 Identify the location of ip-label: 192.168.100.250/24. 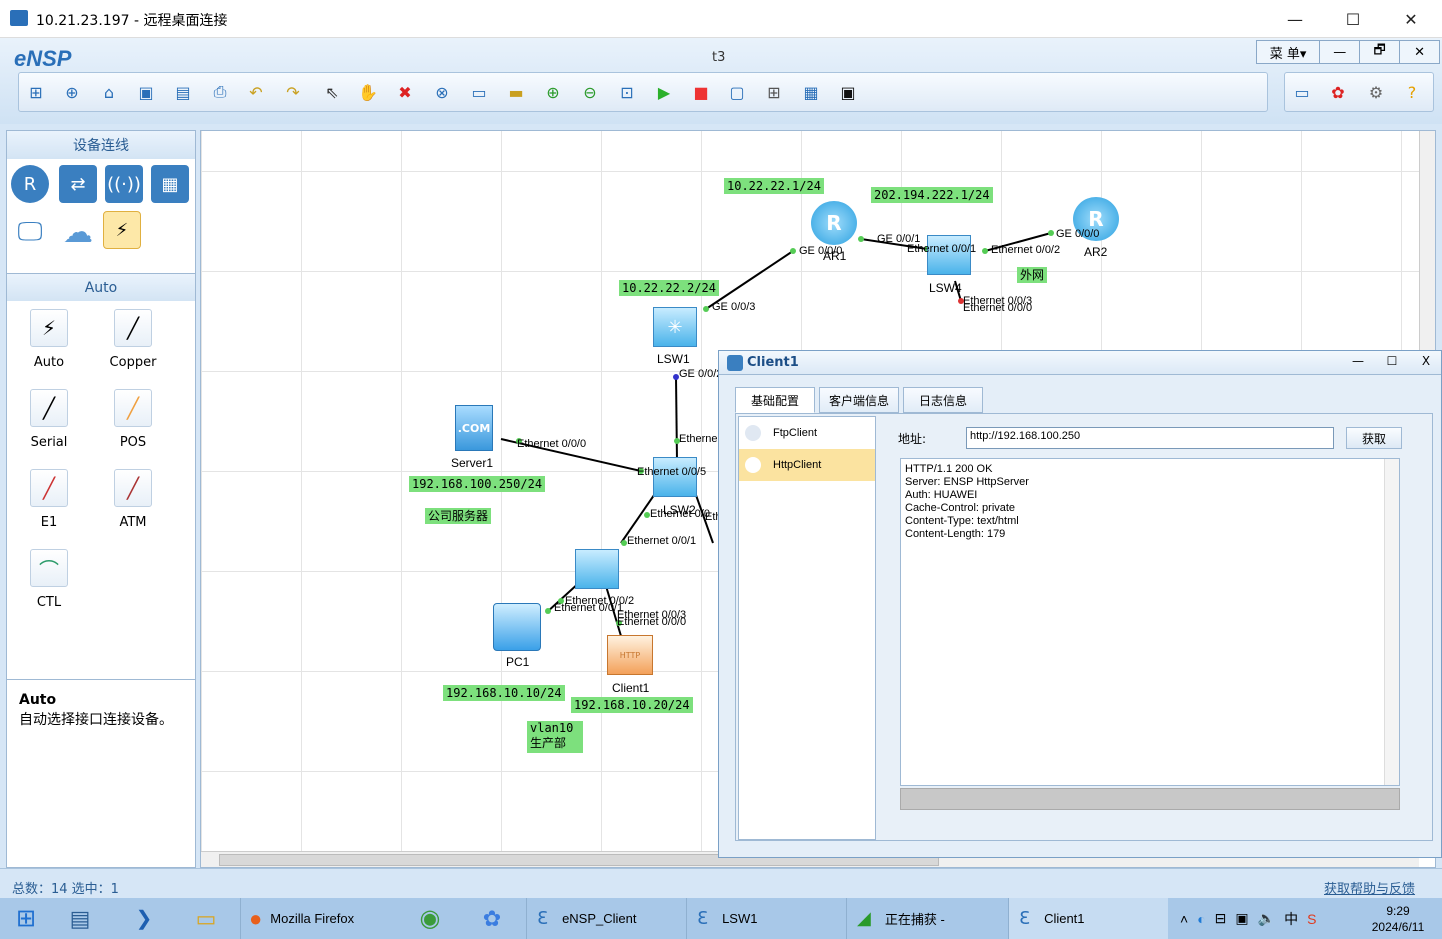
(477, 484).